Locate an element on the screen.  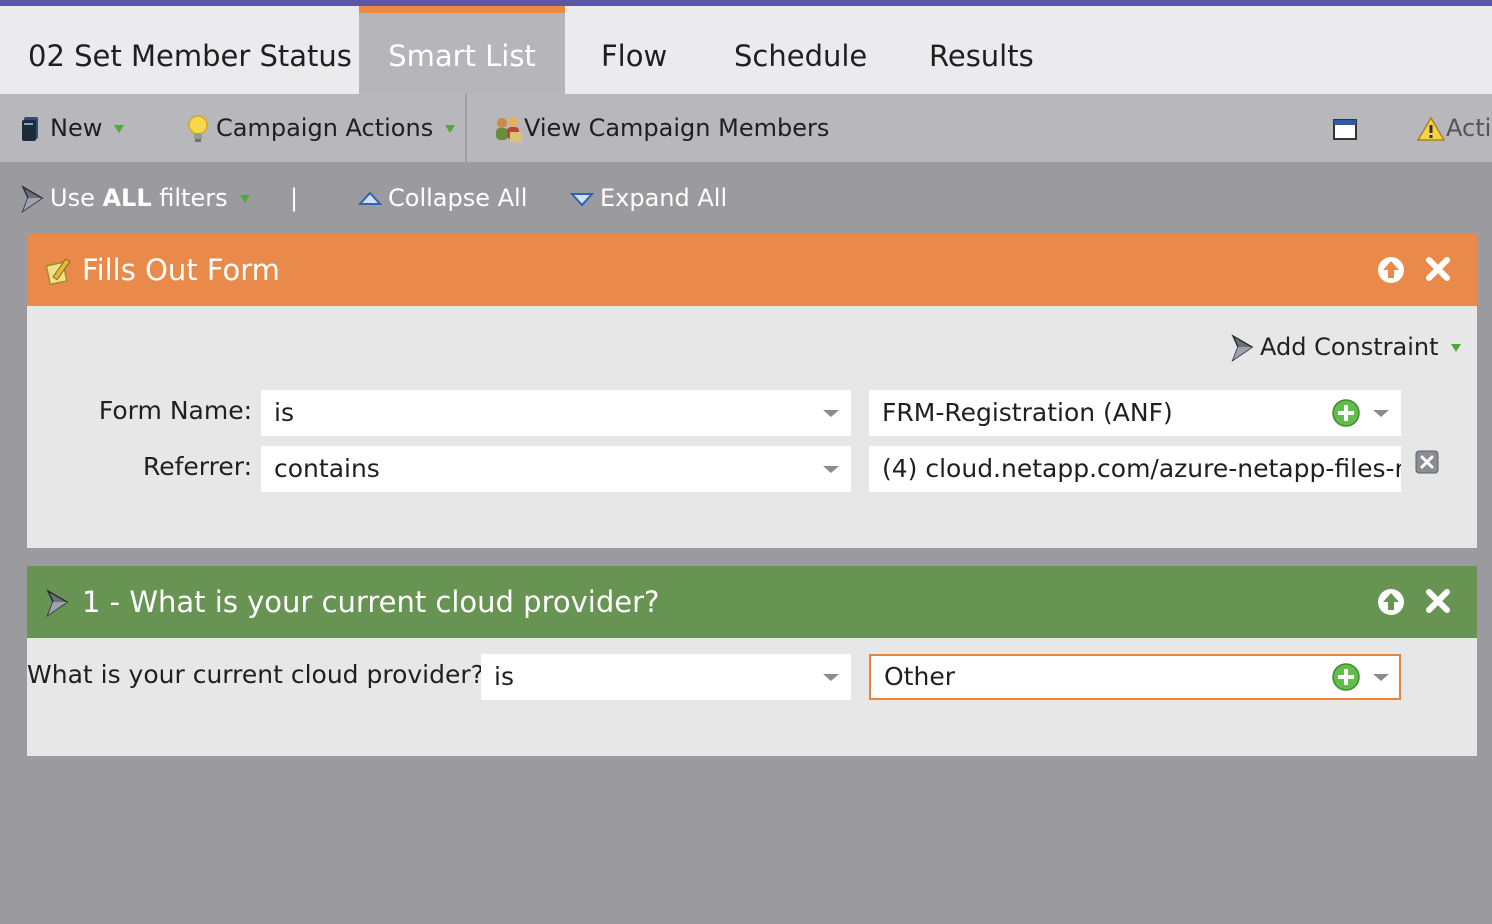
use-all-filters-menu: Use ALL filters is located at coordinates (135, 197).